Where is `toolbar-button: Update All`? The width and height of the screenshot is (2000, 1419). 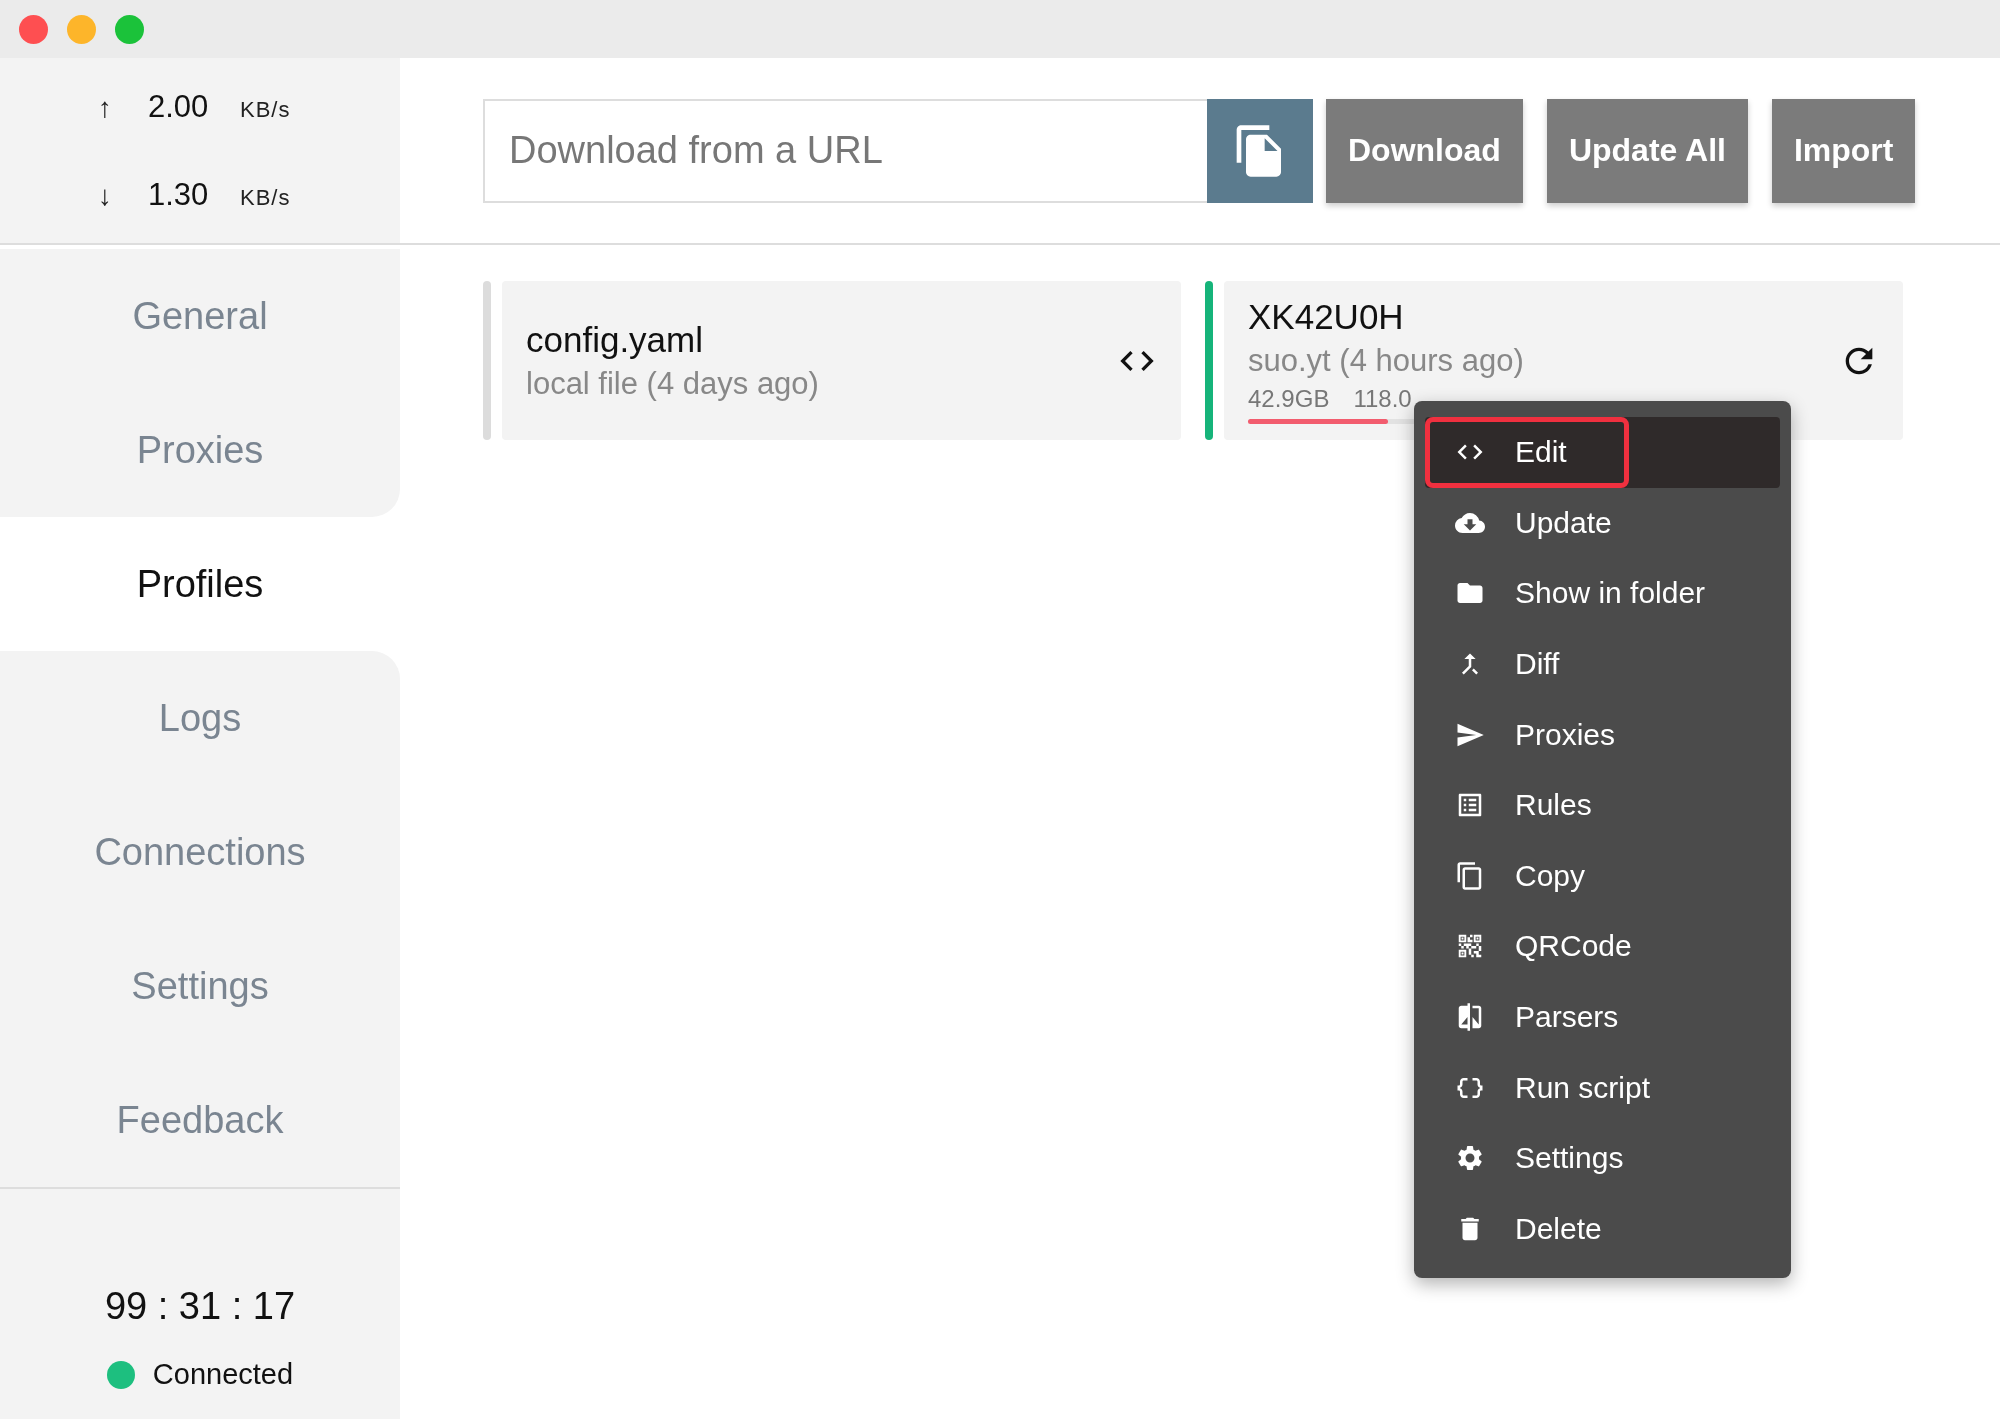
toolbar-button: Update All is located at coordinates (1647, 150).